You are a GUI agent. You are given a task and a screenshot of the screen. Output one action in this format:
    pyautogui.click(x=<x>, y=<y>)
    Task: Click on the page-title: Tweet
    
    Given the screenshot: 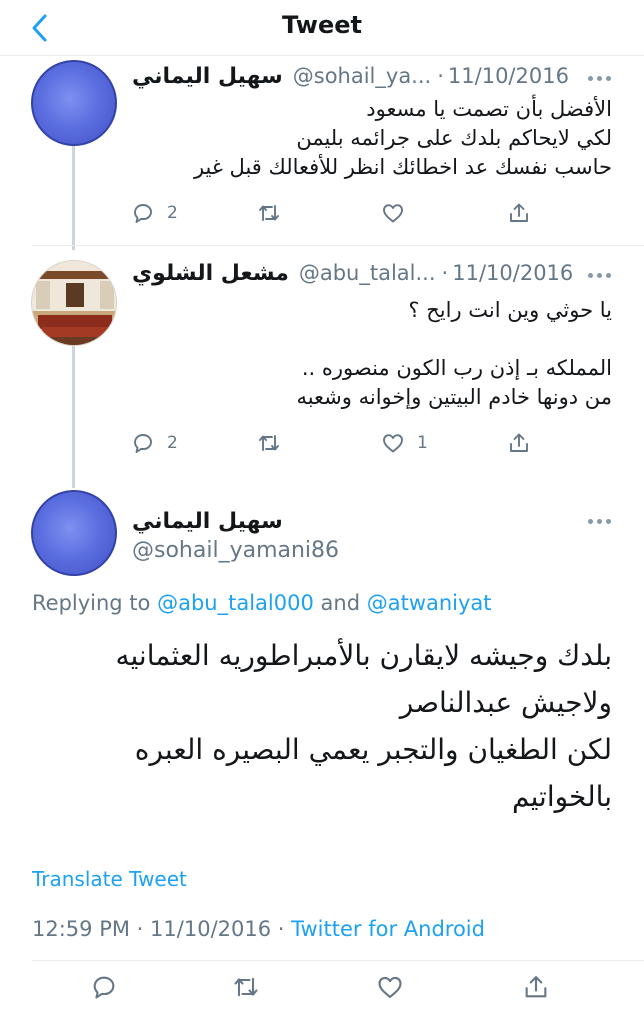 What is the action you would take?
    pyautogui.click(x=322, y=25)
    